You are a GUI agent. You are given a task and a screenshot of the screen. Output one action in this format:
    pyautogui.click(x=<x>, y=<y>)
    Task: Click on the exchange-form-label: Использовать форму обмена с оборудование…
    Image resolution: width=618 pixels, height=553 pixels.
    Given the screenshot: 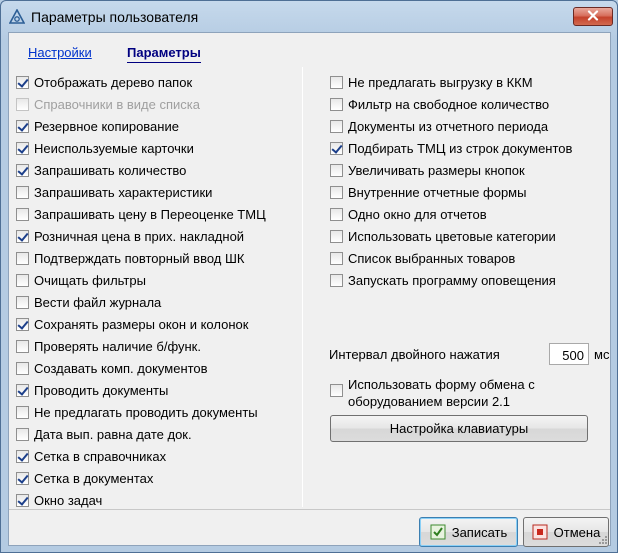 What is the action you would take?
    pyautogui.click(x=441, y=393)
    